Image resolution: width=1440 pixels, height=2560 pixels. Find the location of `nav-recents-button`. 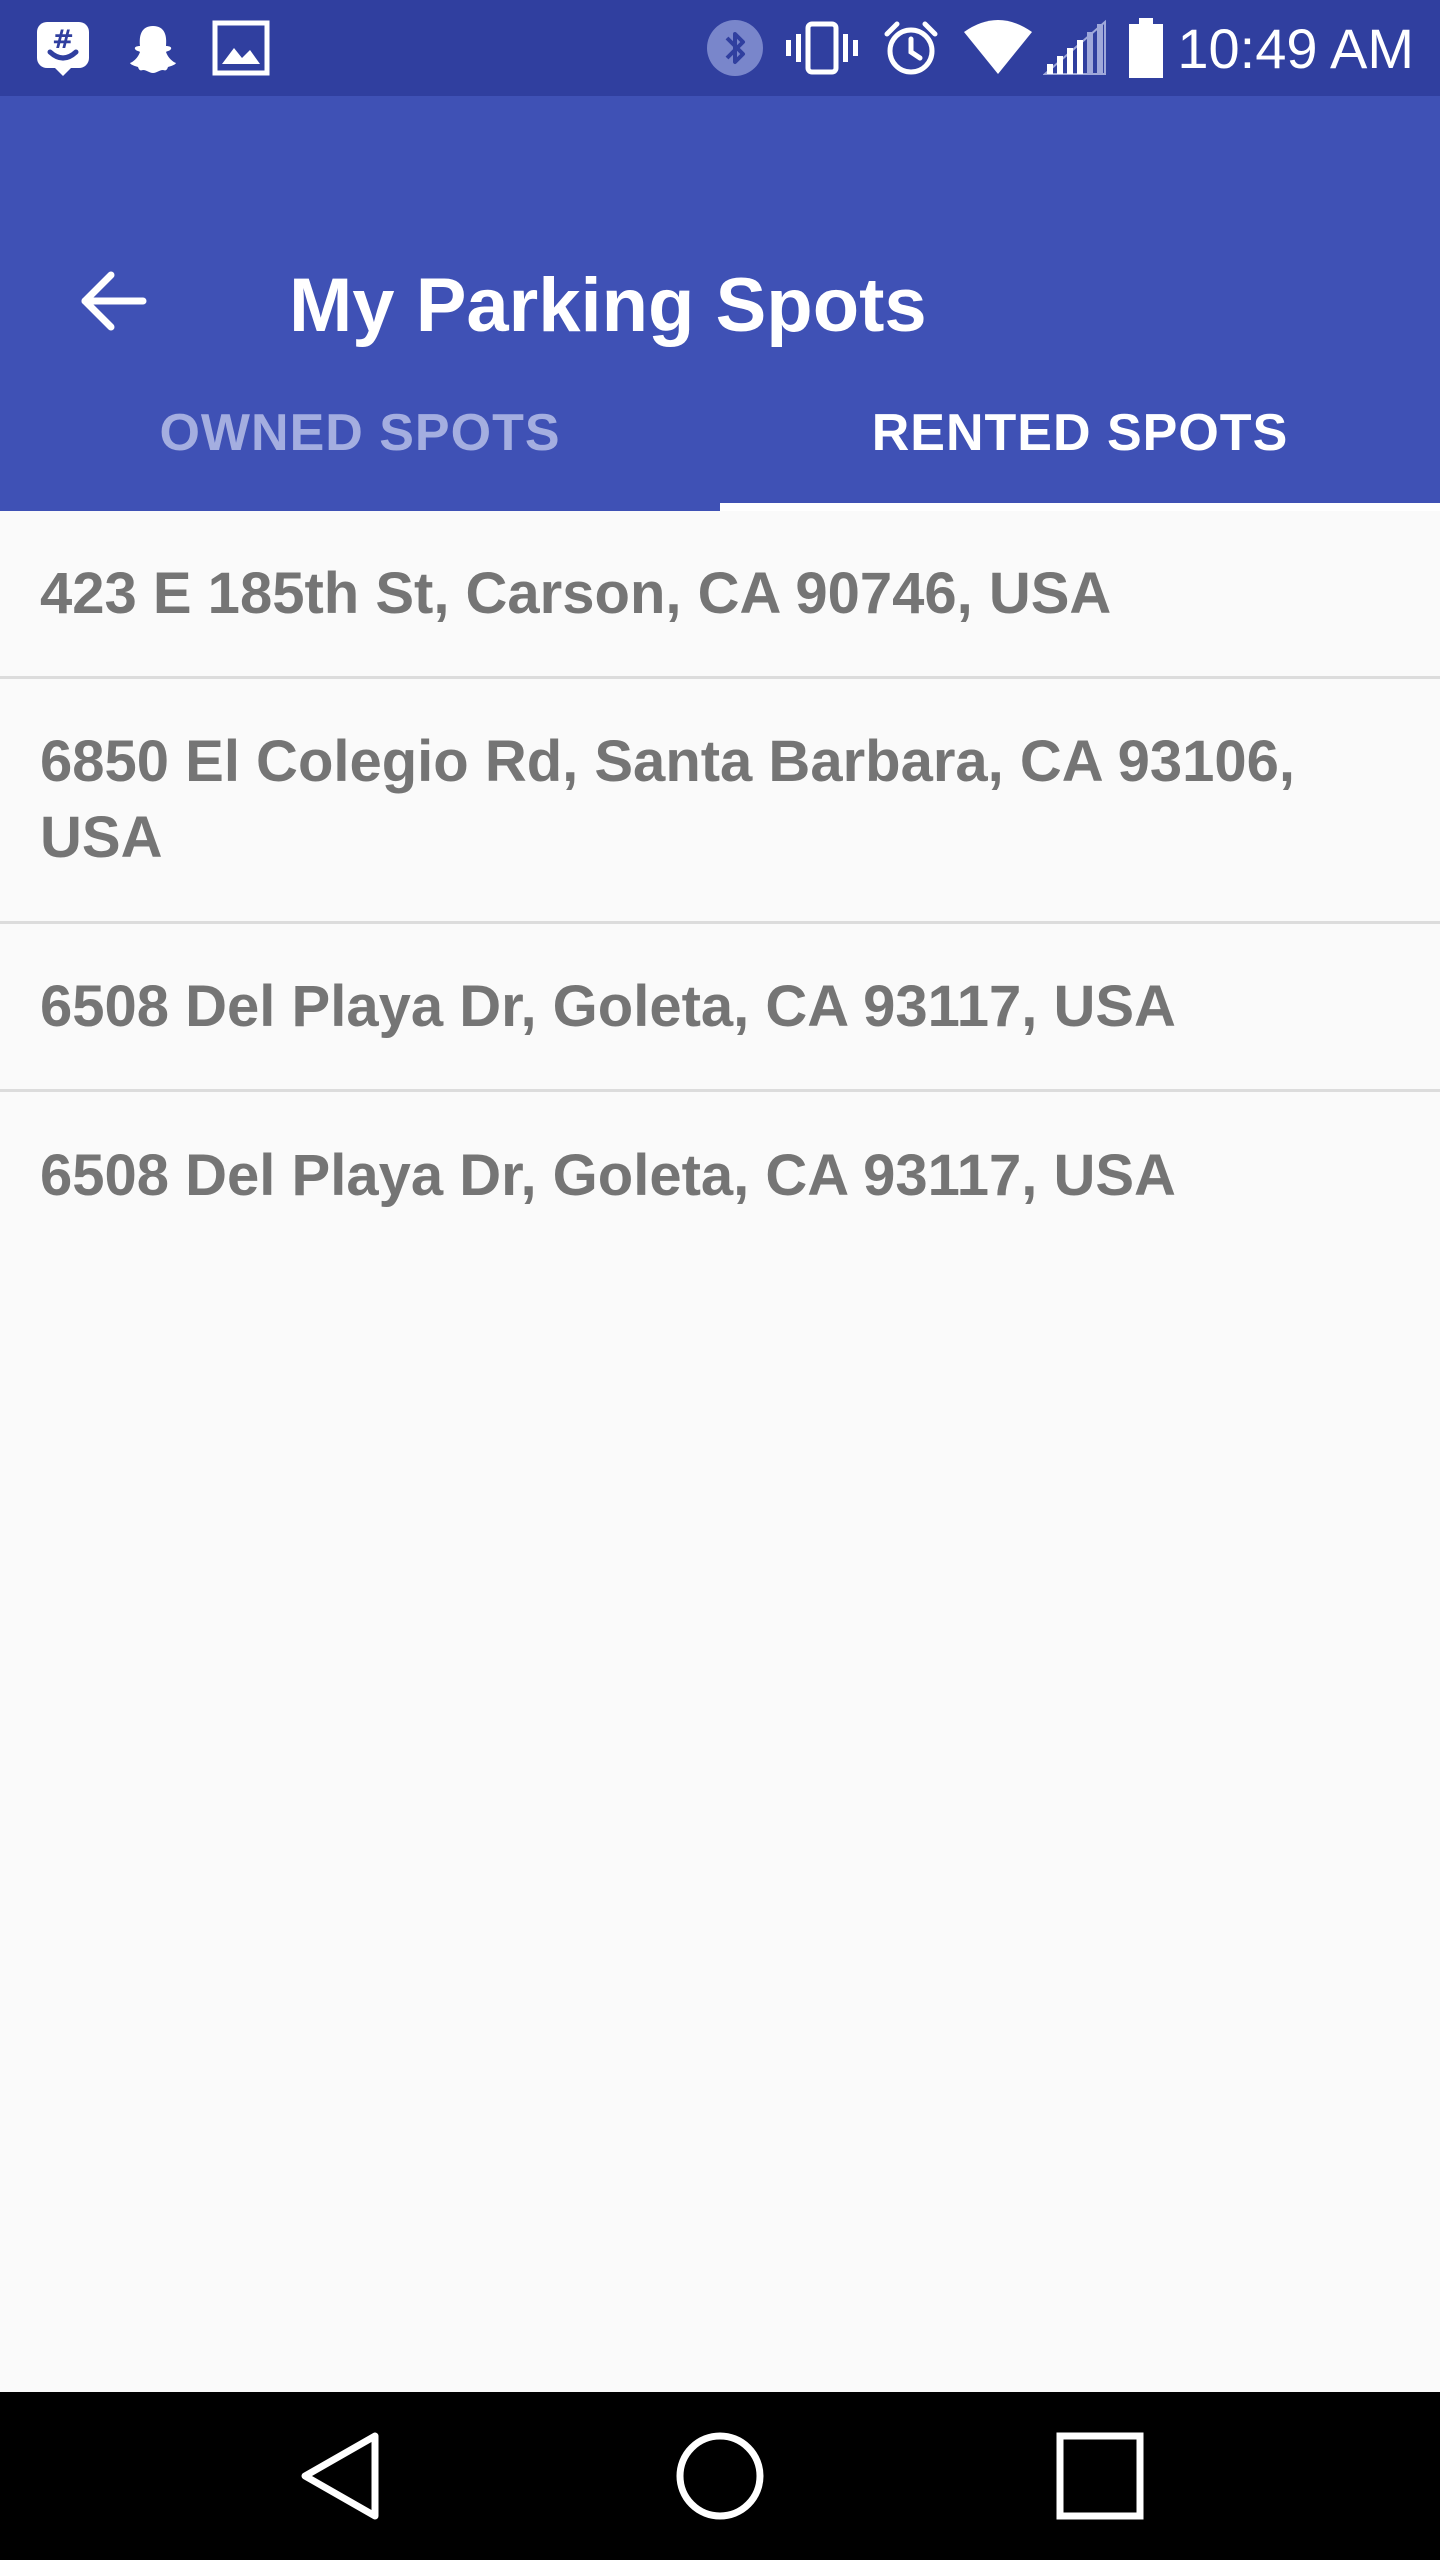

nav-recents-button is located at coordinates (1100, 2476).